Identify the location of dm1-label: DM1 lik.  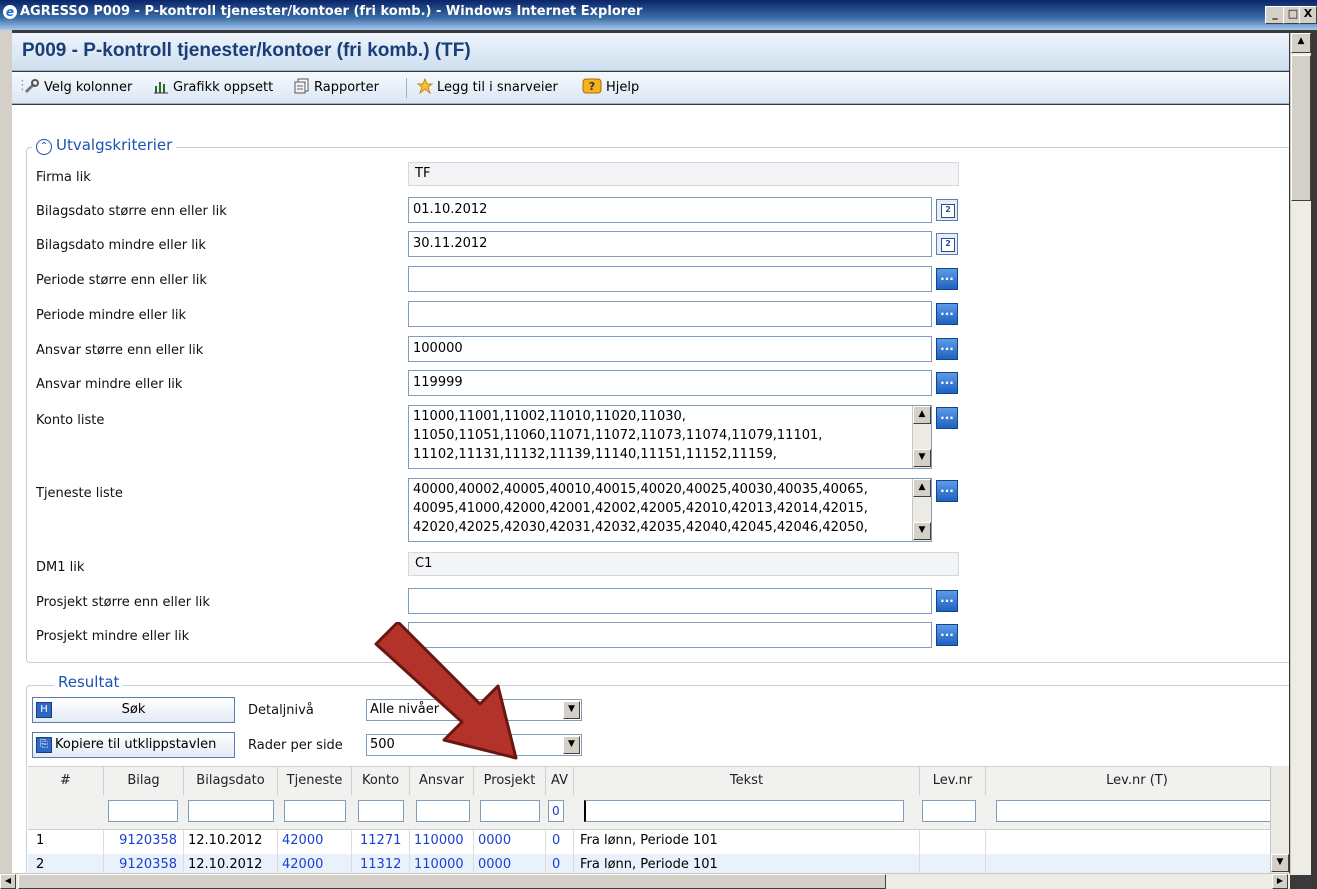
(60, 567).